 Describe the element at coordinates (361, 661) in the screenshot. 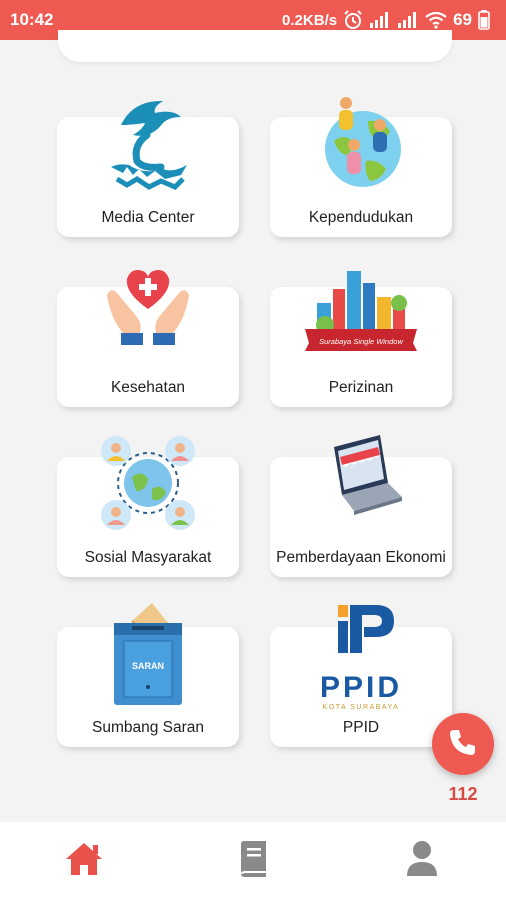

I see `ppid-logo-icon: PPID KOTA SURABAYA` at that location.